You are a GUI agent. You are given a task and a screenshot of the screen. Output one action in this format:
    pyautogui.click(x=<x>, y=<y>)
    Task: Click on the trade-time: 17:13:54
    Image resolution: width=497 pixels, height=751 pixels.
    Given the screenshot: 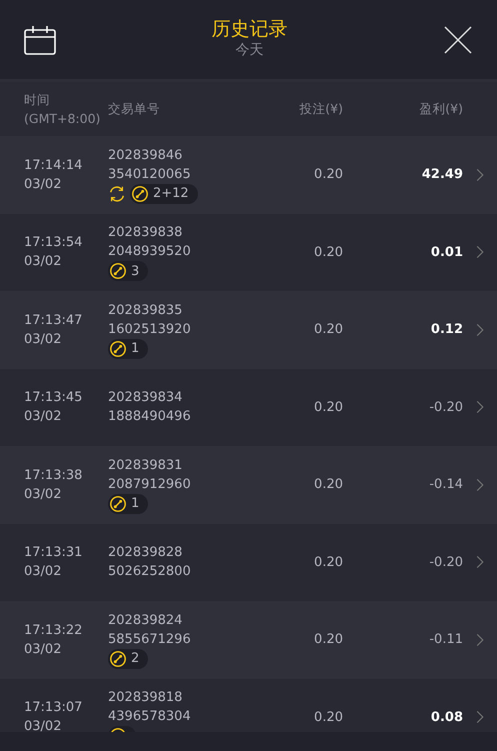 What is the action you would take?
    pyautogui.click(x=54, y=243)
    